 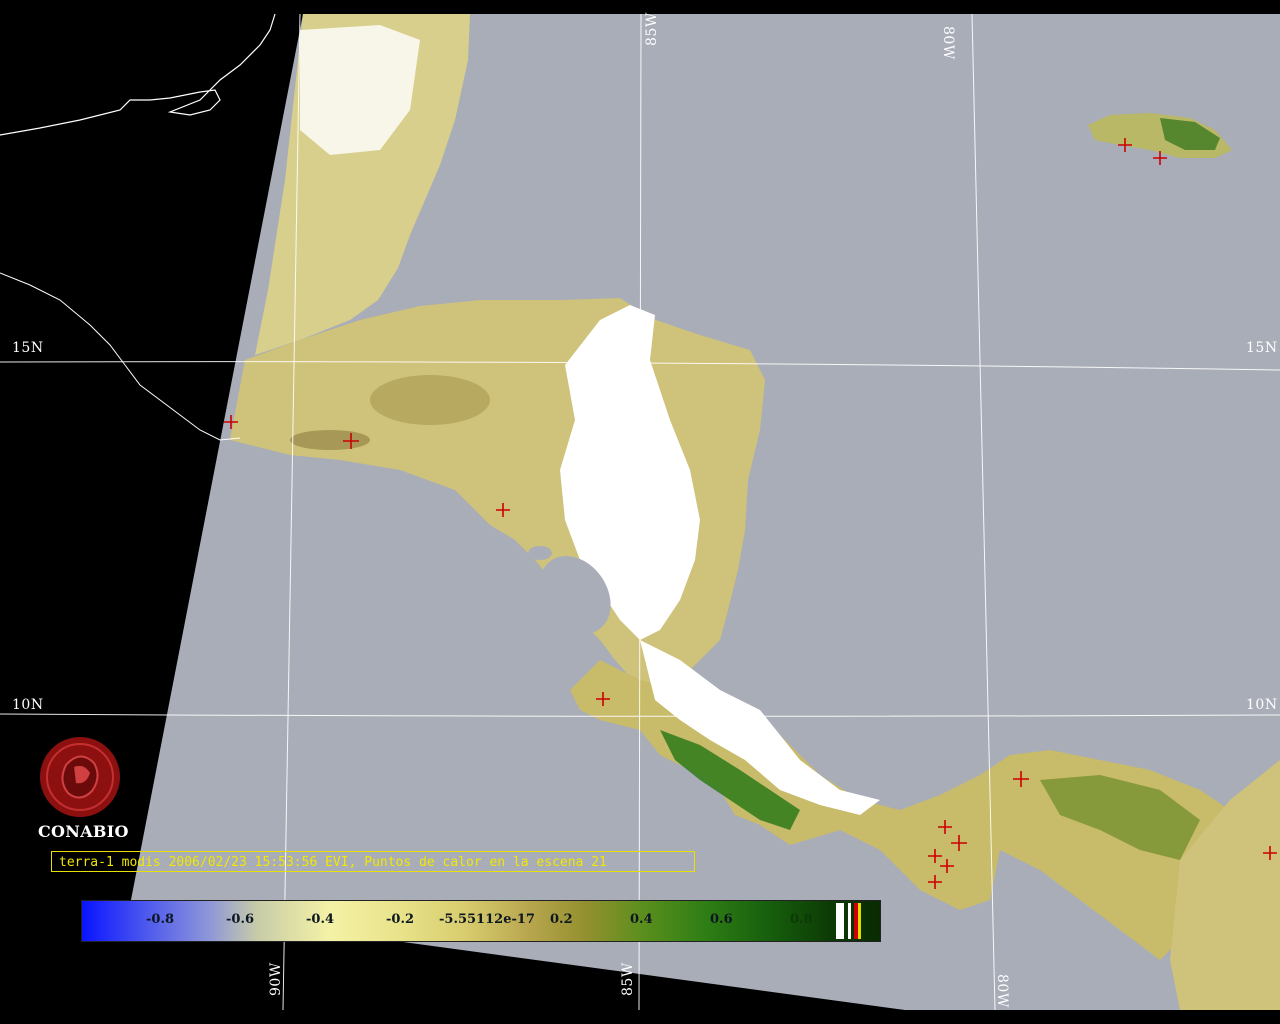 What do you see at coordinates (120, 356) in the screenshot?
I see `border-line` at bounding box center [120, 356].